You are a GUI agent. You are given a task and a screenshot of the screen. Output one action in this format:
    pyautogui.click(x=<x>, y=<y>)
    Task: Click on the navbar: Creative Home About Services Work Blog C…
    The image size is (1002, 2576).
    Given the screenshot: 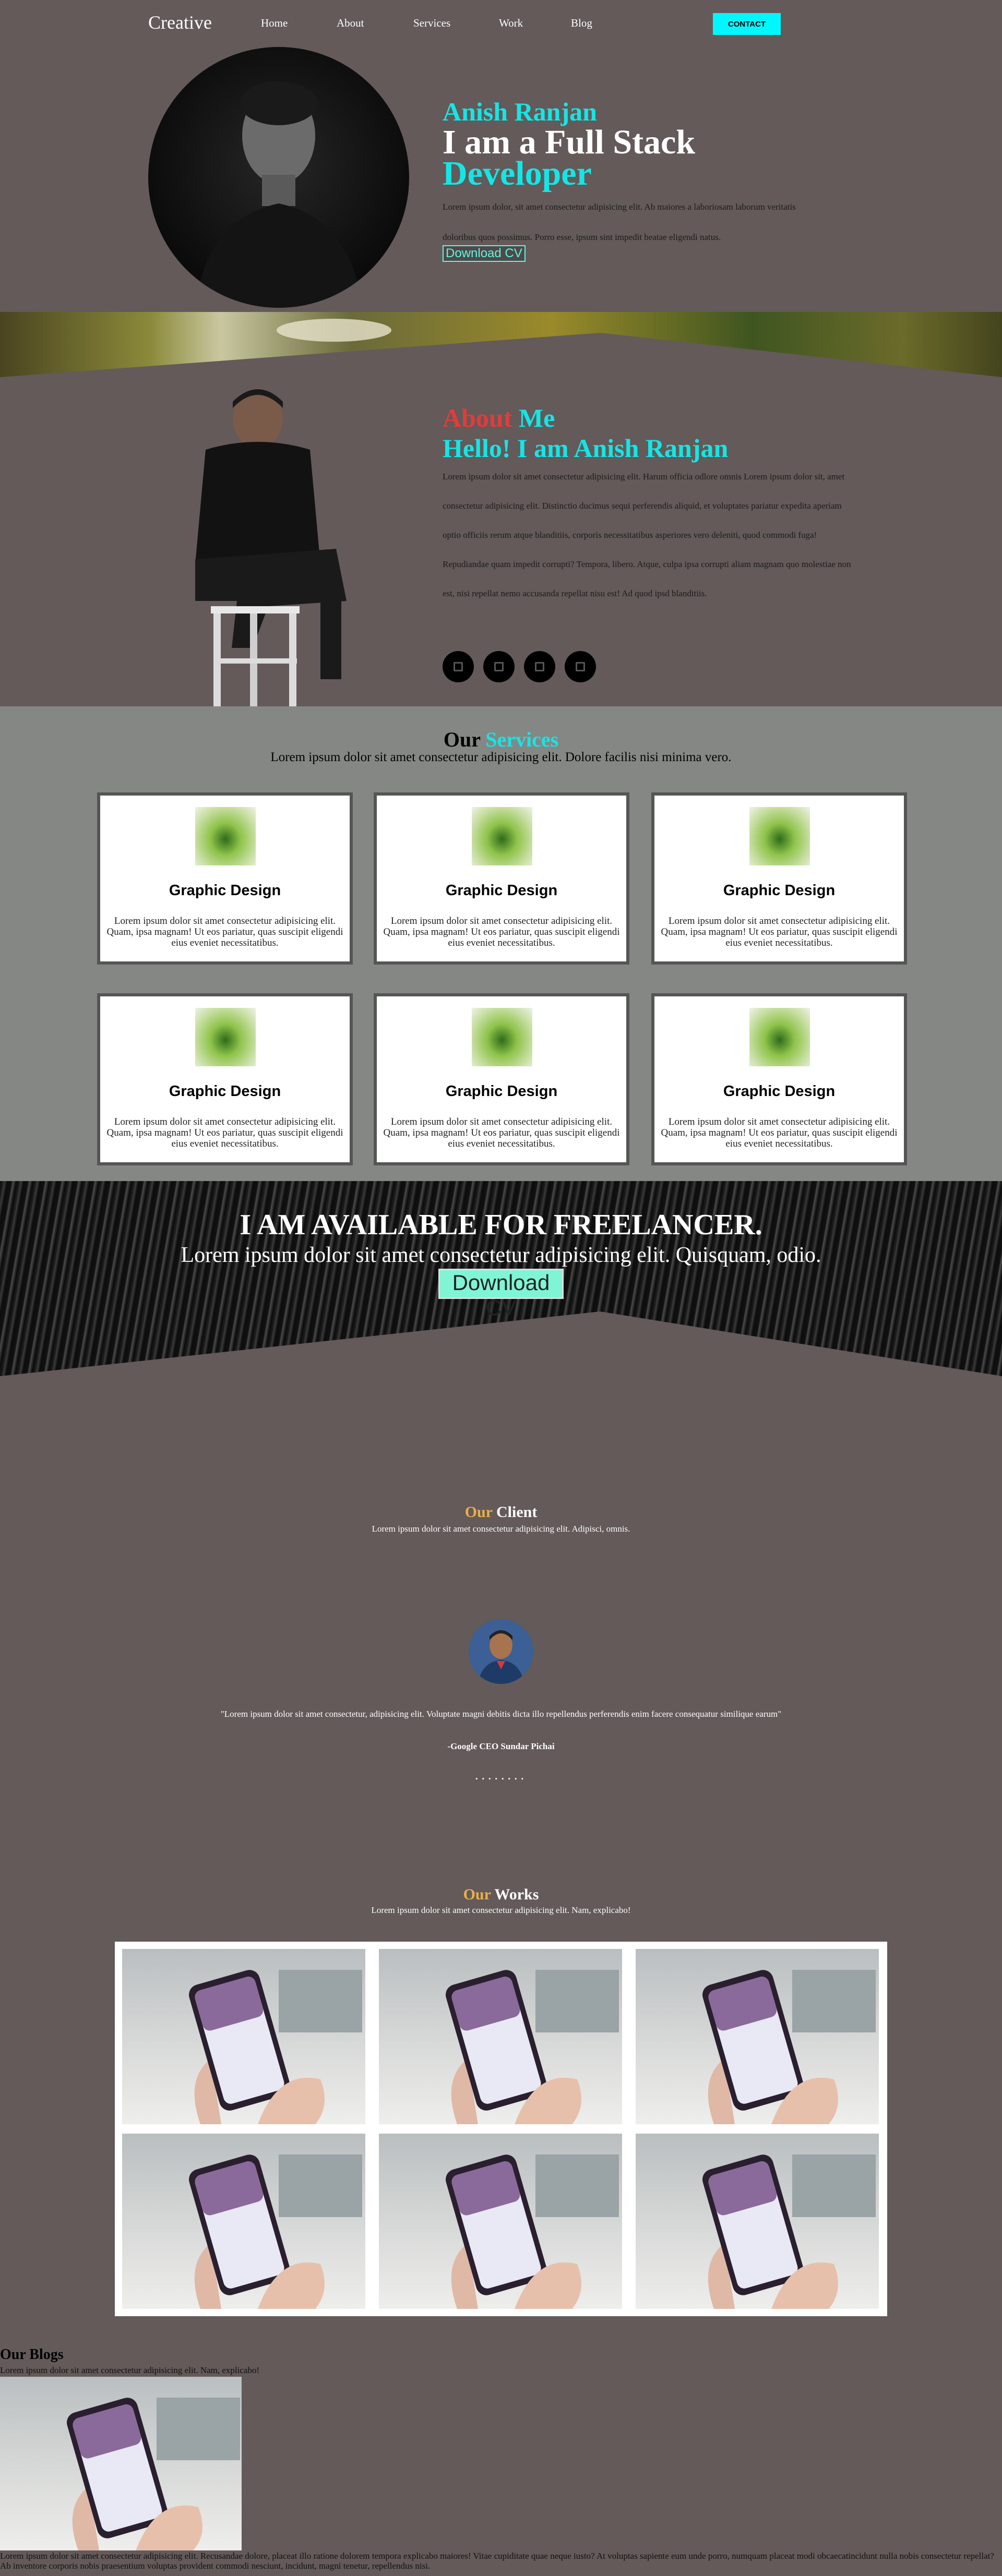 What is the action you would take?
    pyautogui.click(x=501, y=24)
    